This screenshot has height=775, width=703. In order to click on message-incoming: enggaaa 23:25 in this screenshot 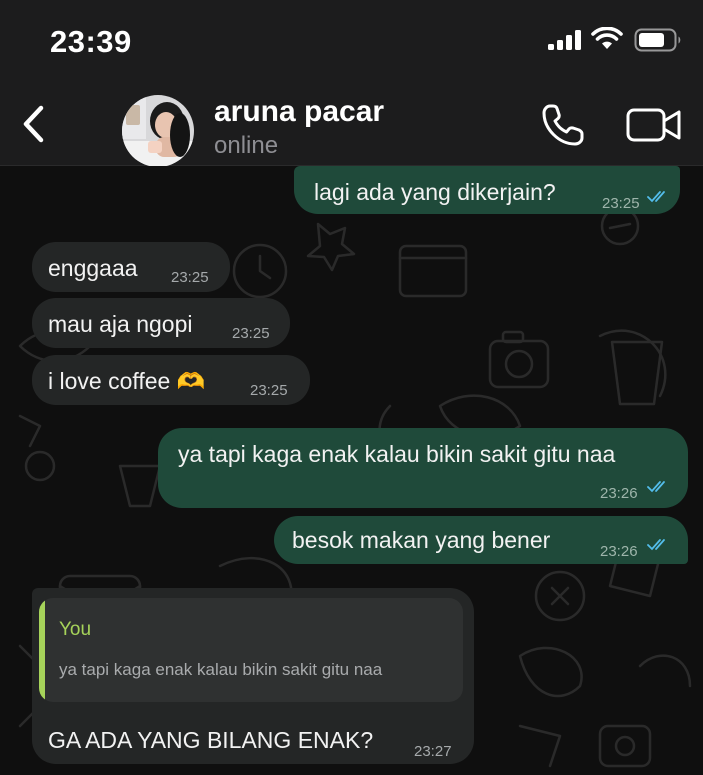, I will do `click(131, 267)`.